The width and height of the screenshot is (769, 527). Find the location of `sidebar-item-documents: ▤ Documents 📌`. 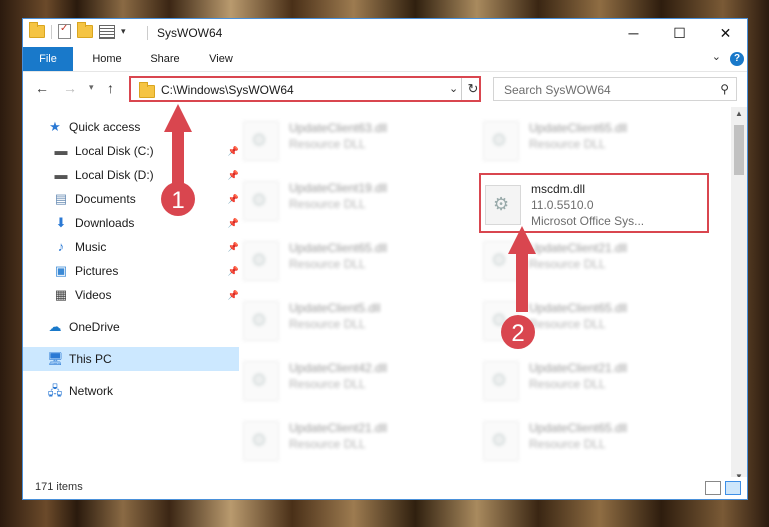

sidebar-item-documents: ▤ Documents 📌 is located at coordinates (134, 199).